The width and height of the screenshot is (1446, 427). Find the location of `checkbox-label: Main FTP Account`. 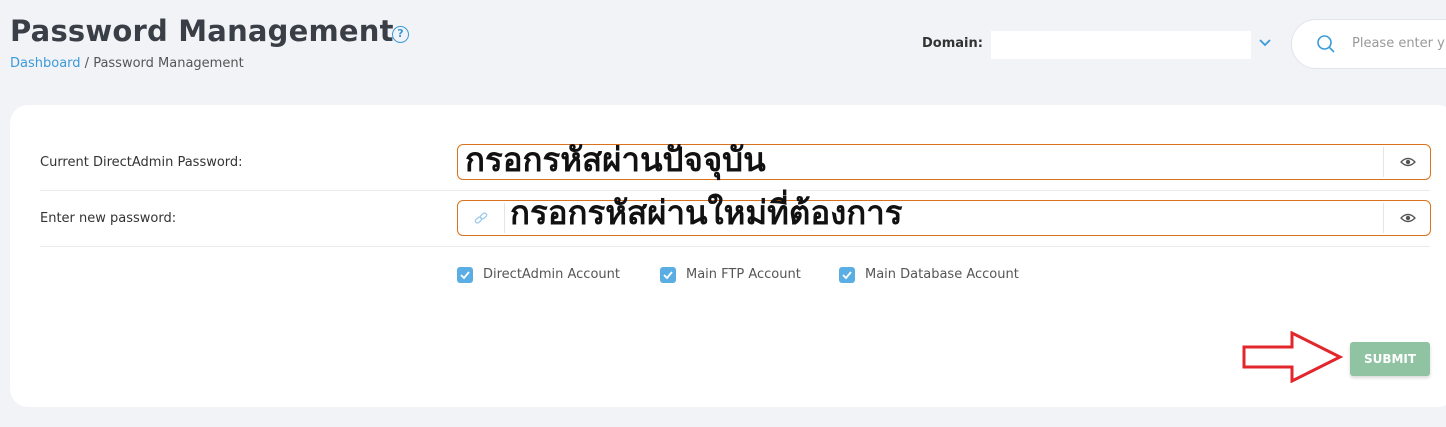

checkbox-label: Main FTP Account is located at coordinates (743, 274).